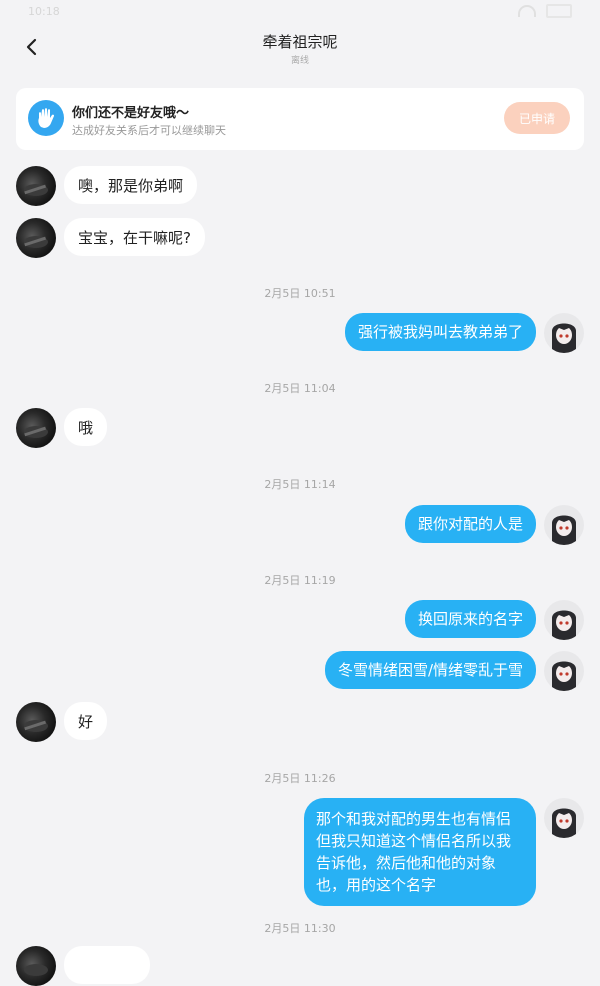 This screenshot has height=986, width=600. What do you see at coordinates (44, 11) in the screenshot?
I see `status-time: 10:18` at bounding box center [44, 11].